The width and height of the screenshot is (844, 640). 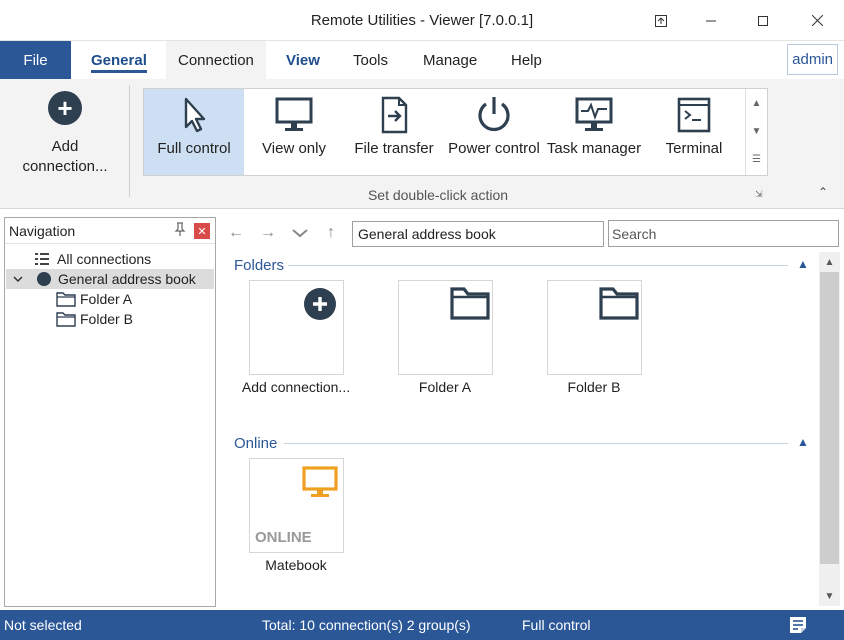 I want to click on title-bar: Remote Utilities - Viewer [7.0.0.1], so click(x=422, y=20).